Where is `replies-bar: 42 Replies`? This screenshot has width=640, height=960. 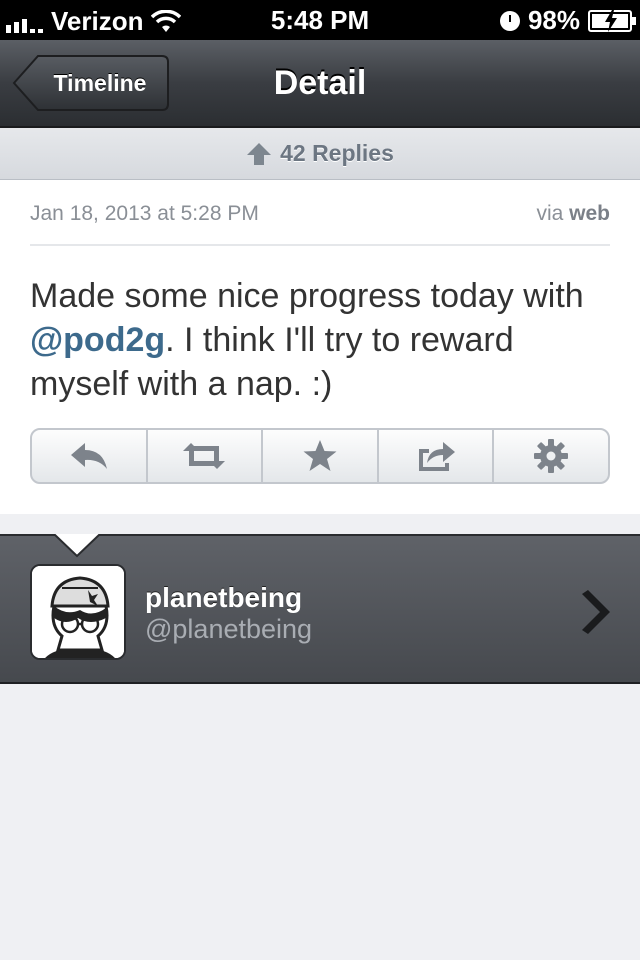 replies-bar: 42 Replies is located at coordinates (320, 154).